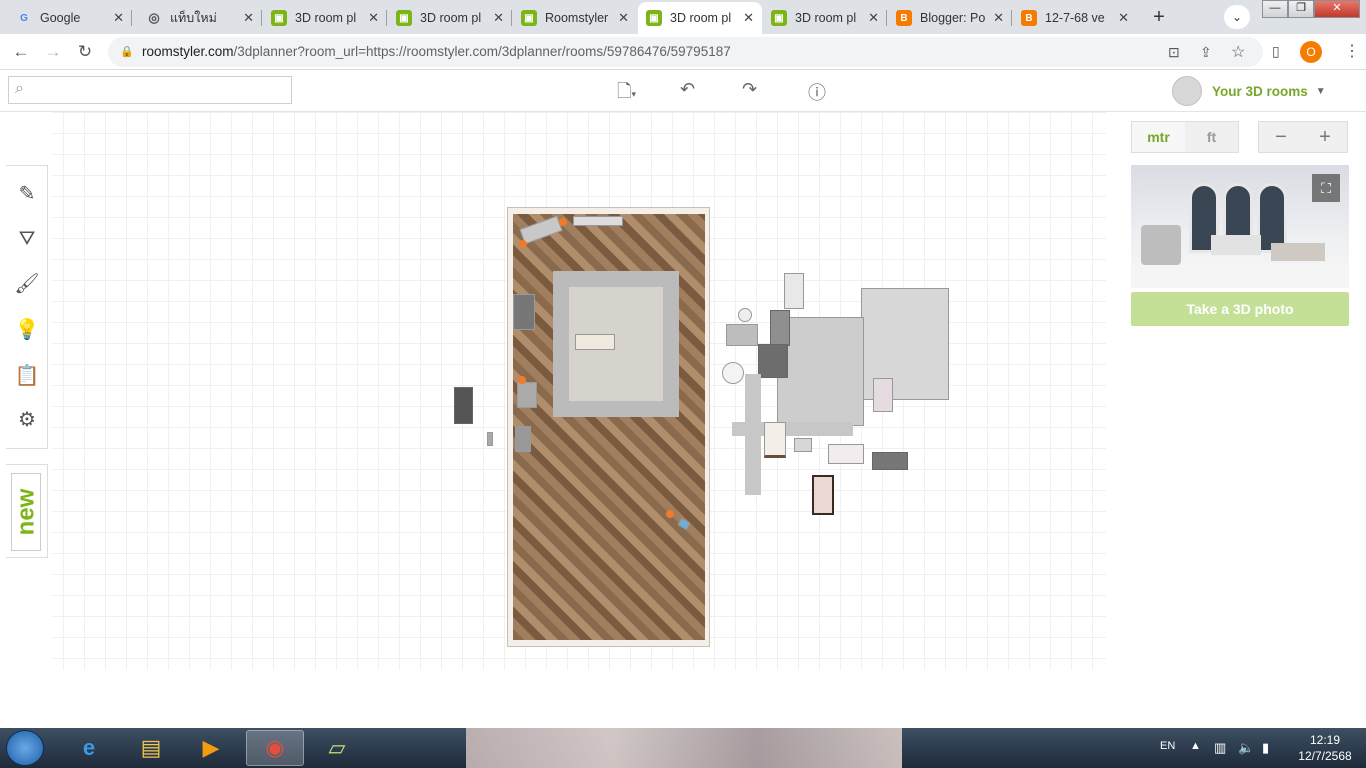 This screenshot has height=768, width=1366. I want to click on tab-blogger: B Blogger: Po ✕, so click(950, 18).